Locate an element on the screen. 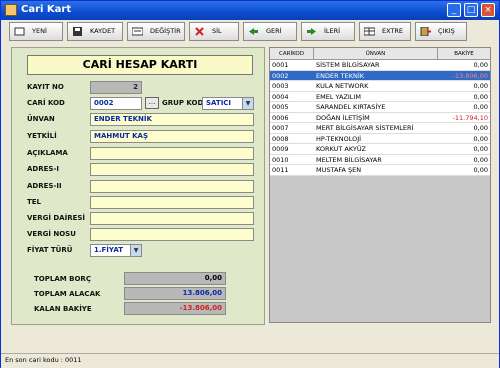 Image resolution: width=500 pixels, height=368 pixels. cell-unvan: MELTEM BİLGİSAYAR is located at coordinates (349, 159).